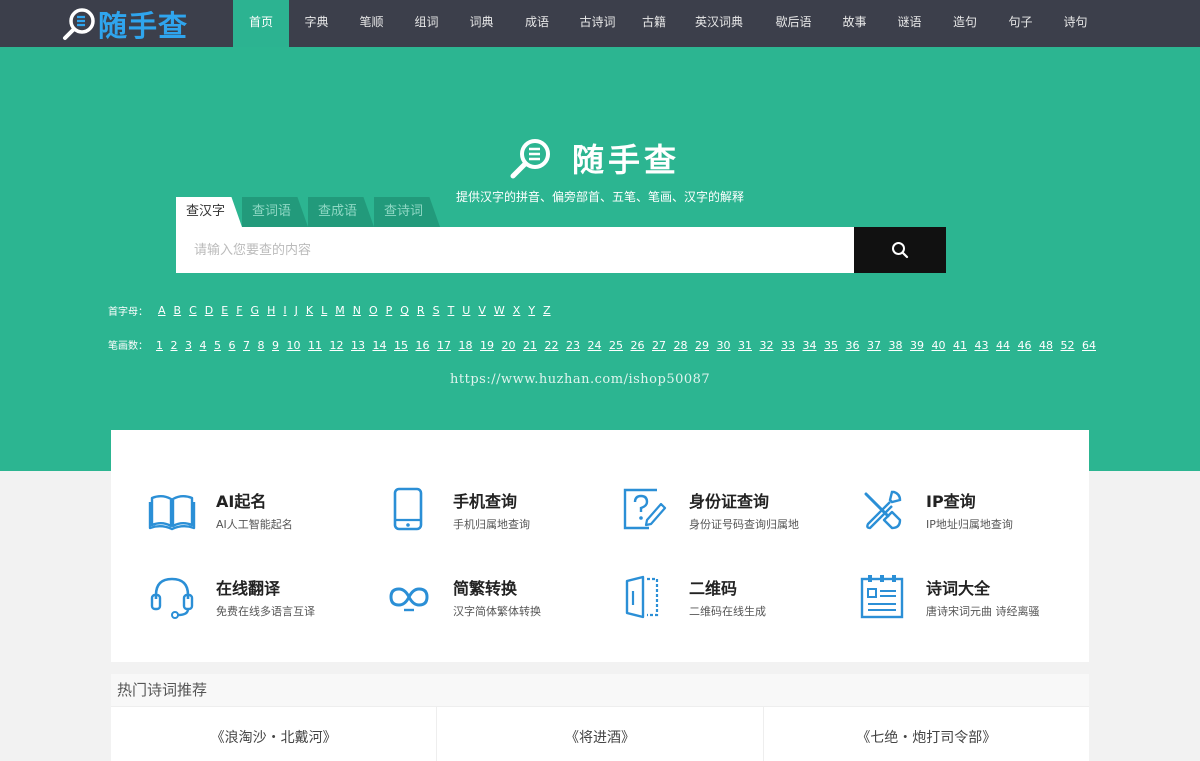 The image size is (1200, 761). Describe the element at coordinates (500, 516) in the screenshot. I see `tool-phone-lookup: 手机查询 手机归属地查询` at that location.